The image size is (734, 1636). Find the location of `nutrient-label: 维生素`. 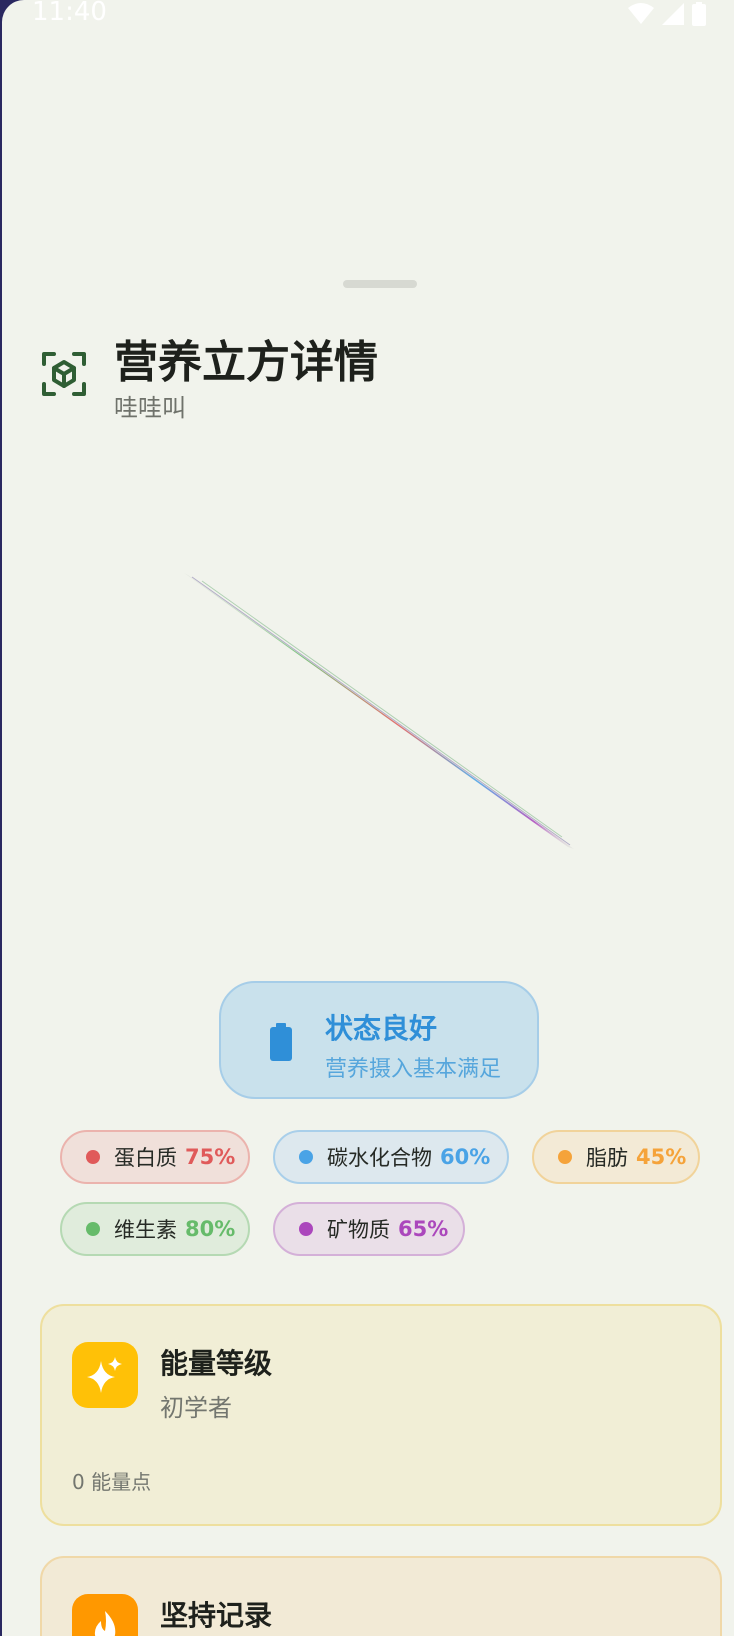

nutrient-label: 维生素 is located at coordinates (145, 1230).